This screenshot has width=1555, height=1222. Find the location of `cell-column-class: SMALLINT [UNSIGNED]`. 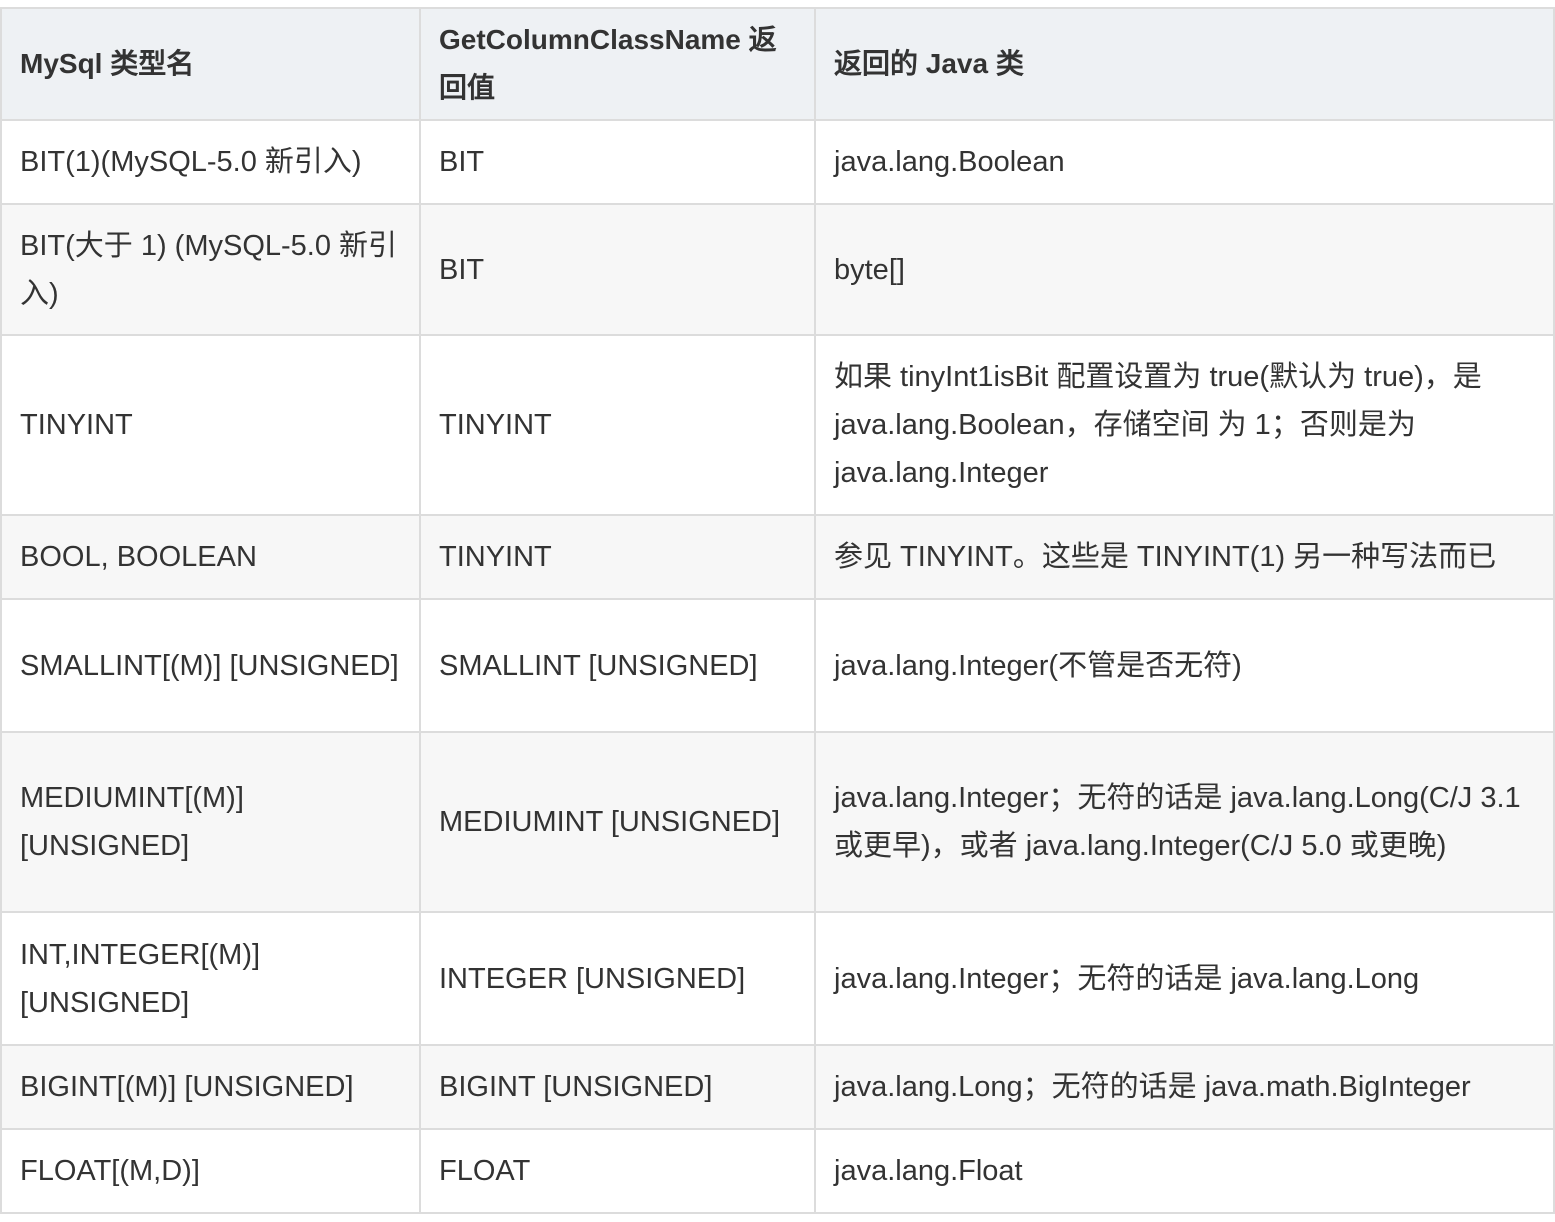

cell-column-class: SMALLINT [UNSIGNED] is located at coordinates (617, 665).